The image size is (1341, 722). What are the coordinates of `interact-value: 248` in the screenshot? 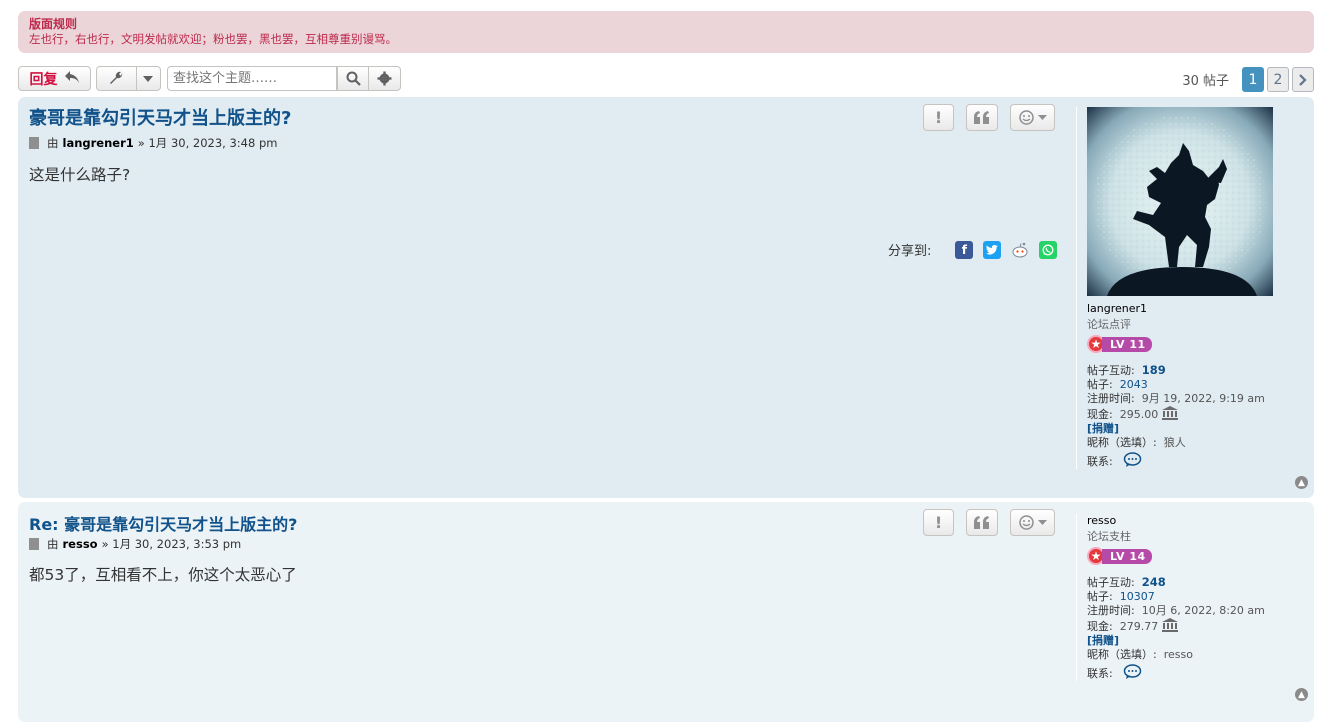 It's located at (1154, 582).